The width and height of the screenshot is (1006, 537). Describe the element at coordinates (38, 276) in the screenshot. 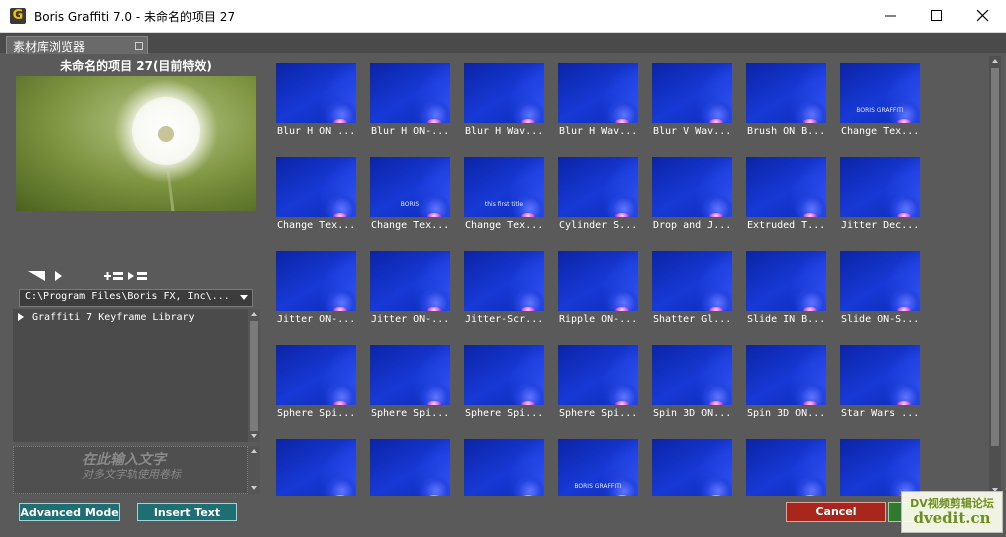

I see `rewind-icon` at that location.